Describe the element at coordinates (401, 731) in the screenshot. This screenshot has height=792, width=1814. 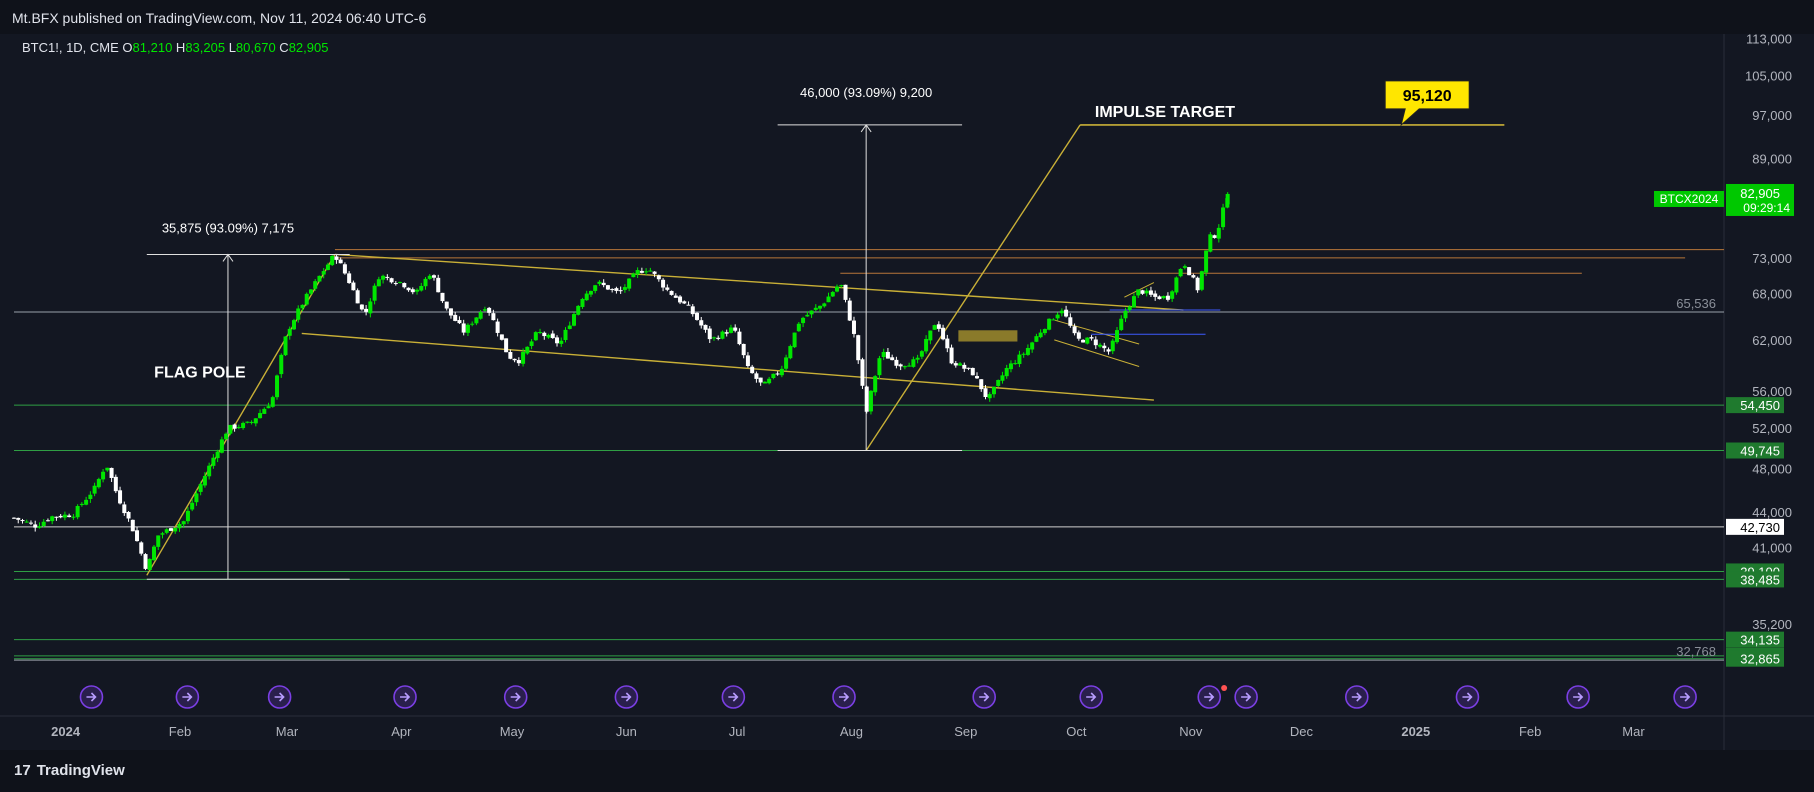
I see `x-tick-label: Apr` at that location.